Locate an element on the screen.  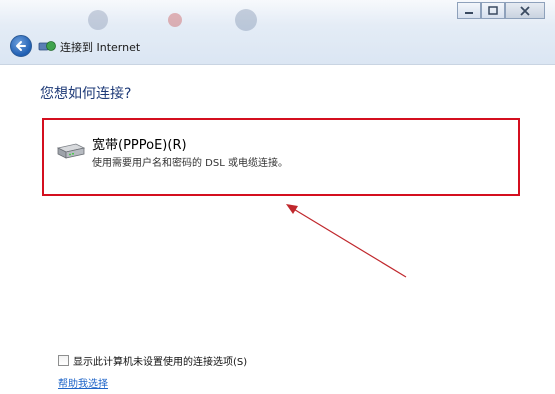
close-icon is located at coordinates (525, 10).